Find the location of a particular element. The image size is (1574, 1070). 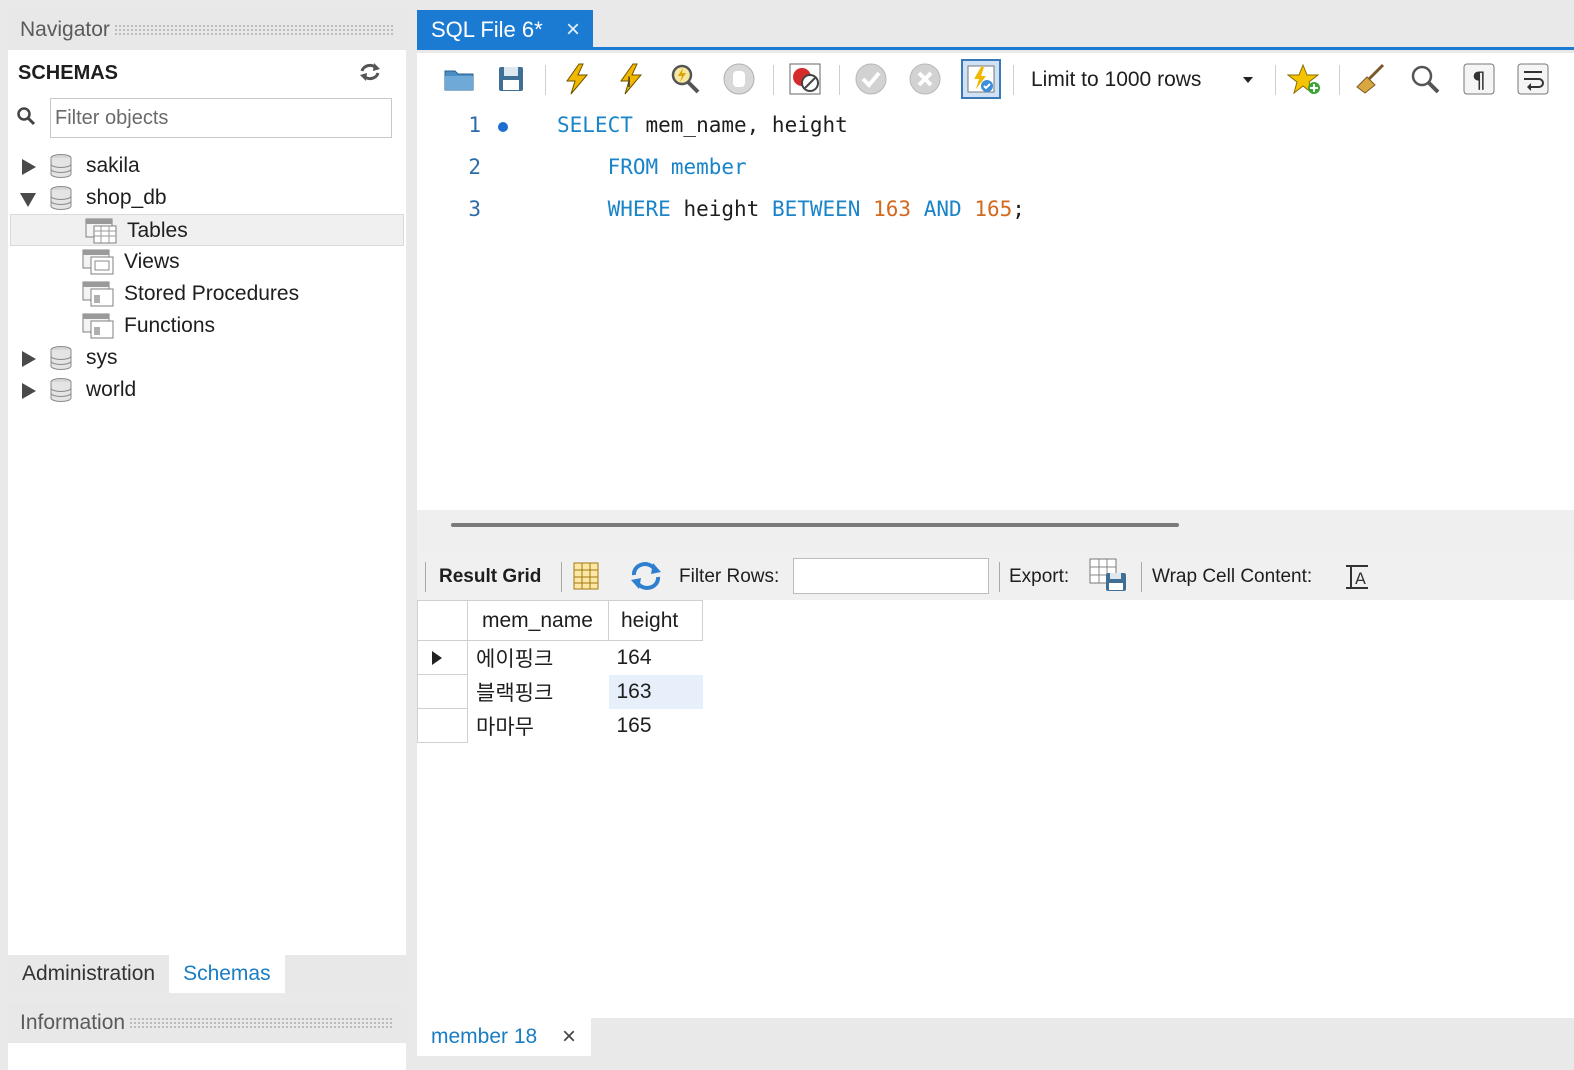

schema-label: world is located at coordinates (111, 389).